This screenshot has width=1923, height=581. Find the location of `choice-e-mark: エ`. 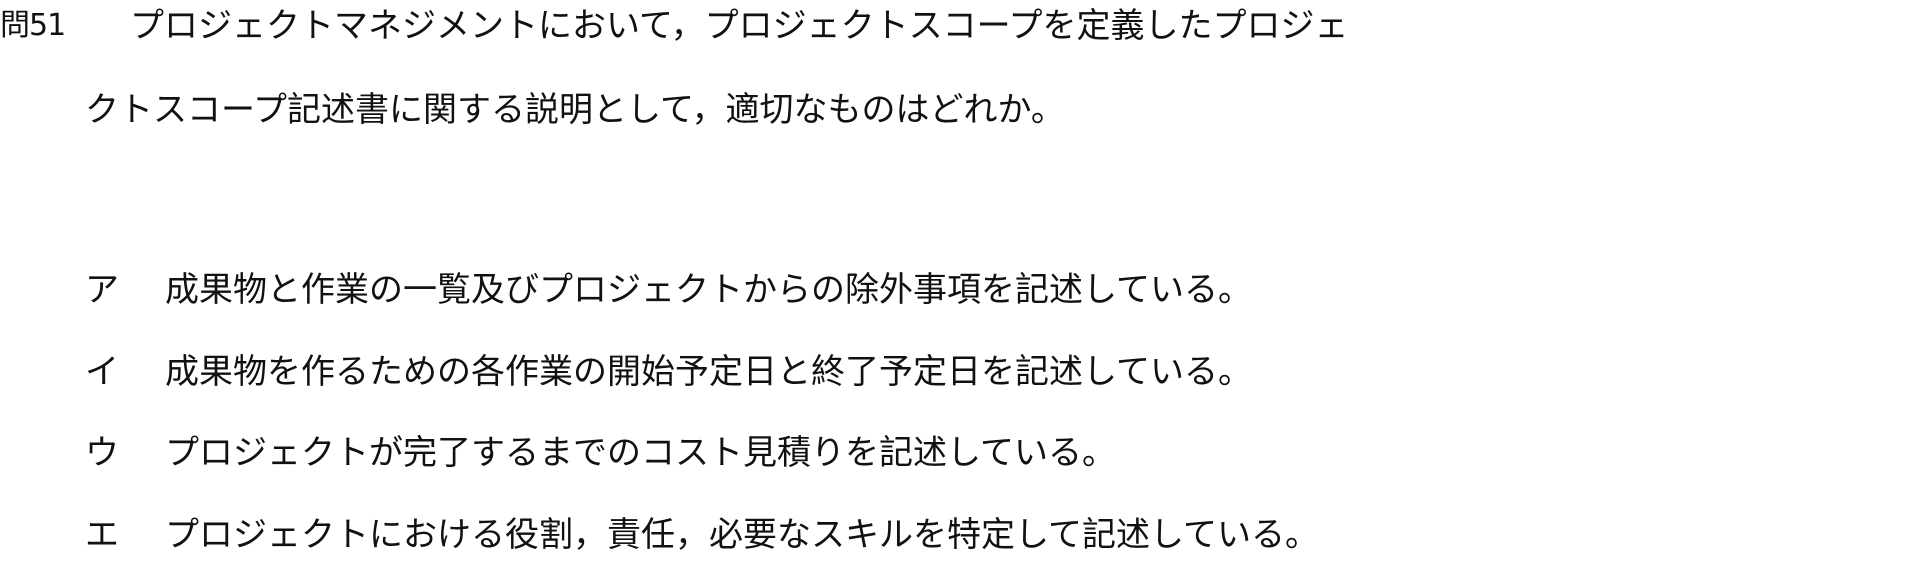

choice-e-mark: エ is located at coordinates (102, 535).